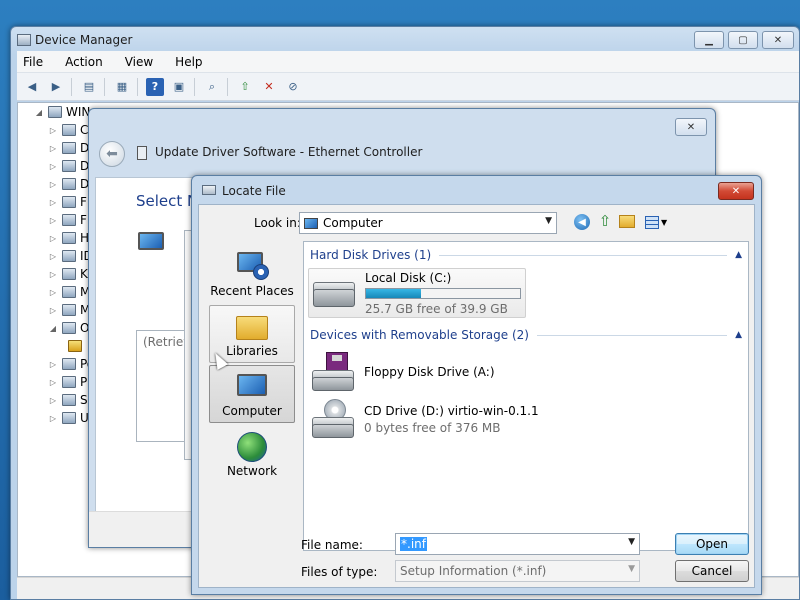  What do you see at coordinates (122, 87) in the screenshot?
I see `properties-icon: ▦` at bounding box center [122, 87].